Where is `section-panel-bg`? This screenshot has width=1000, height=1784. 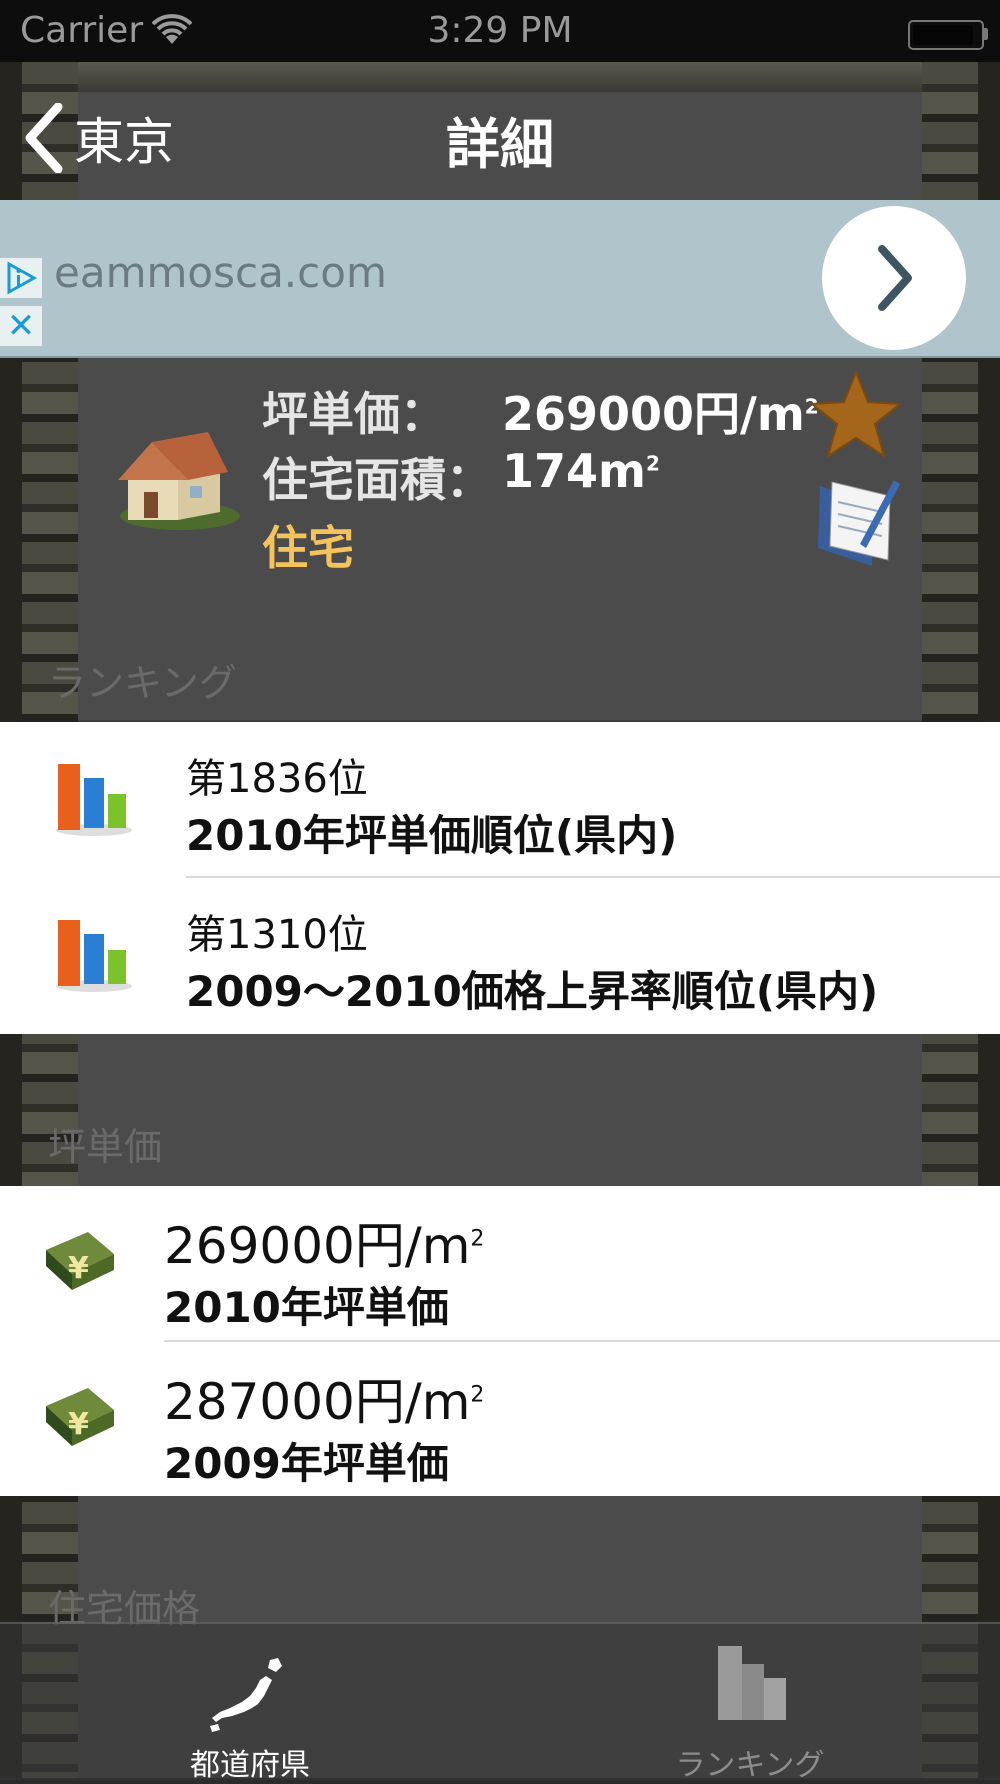
section-panel-bg is located at coordinates (500, 1110).